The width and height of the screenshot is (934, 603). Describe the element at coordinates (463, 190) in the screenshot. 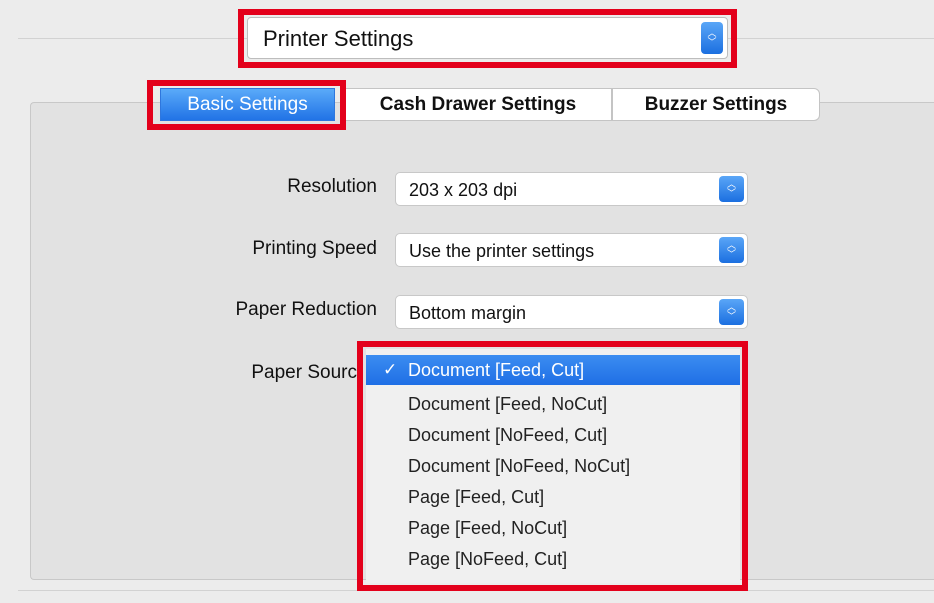

I see `resolution-value: 203 x 203 dpi` at that location.